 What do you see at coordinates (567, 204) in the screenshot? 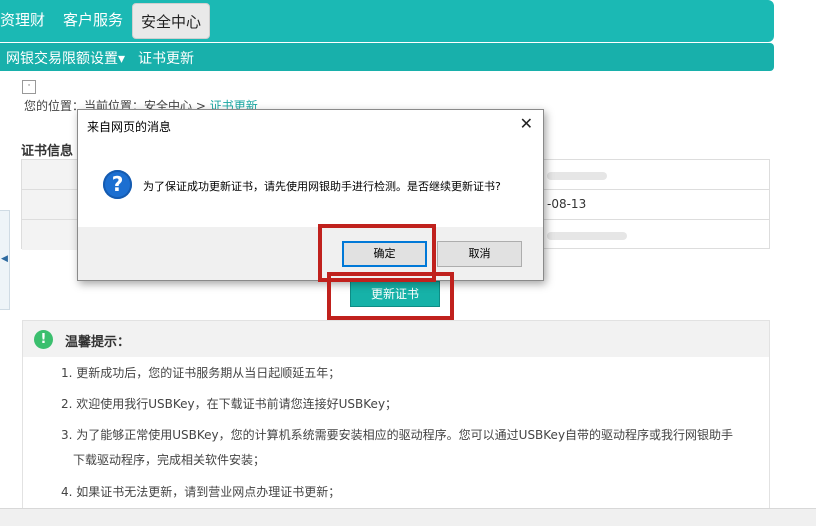
I see `cert-expiry-value: -08-13` at bounding box center [567, 204].